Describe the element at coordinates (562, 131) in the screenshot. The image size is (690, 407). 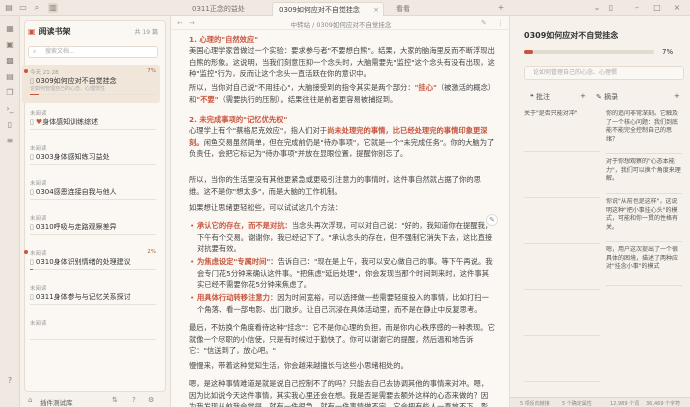
I see `annotation-card: 关于"是否只能对冲"` at that location.